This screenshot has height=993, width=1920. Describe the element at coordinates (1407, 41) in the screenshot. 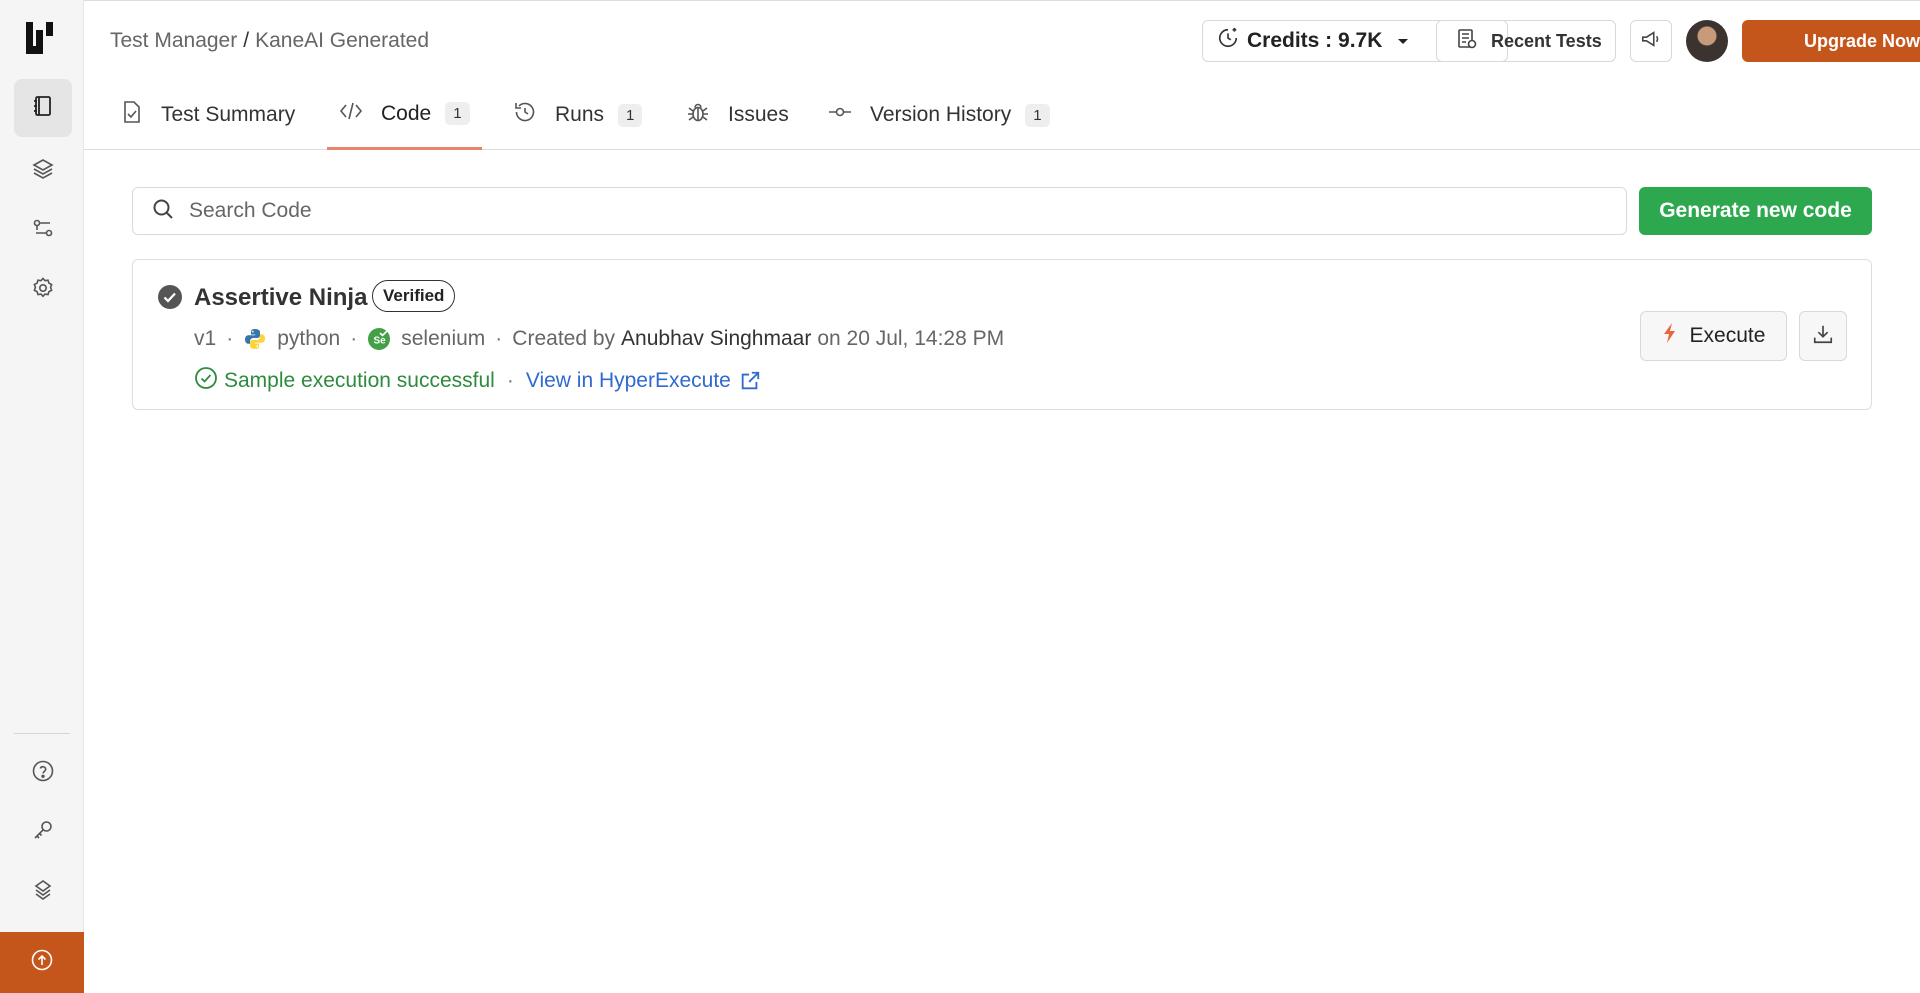

I see `chevron-down-icon` at that location.